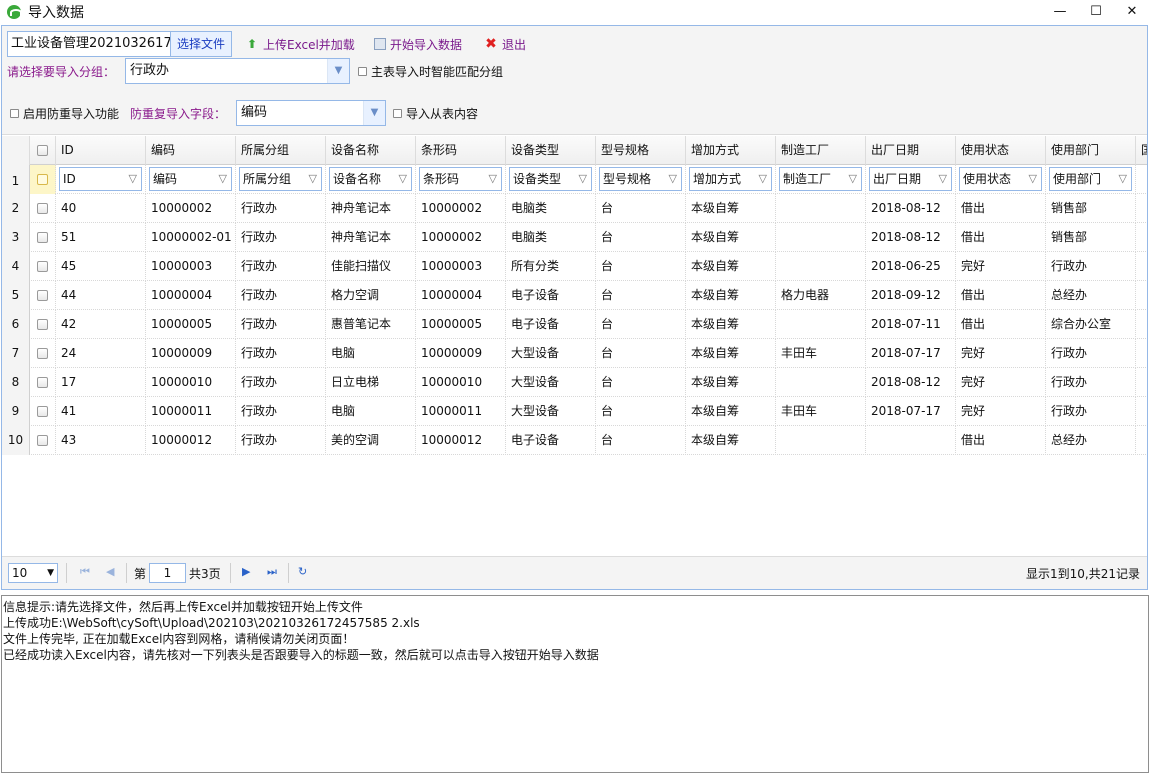 This screenshot has width=1150, height=778. Describe the element at coordinates (16, 266) in the screenshot. I see `row-number: 4` at that location.